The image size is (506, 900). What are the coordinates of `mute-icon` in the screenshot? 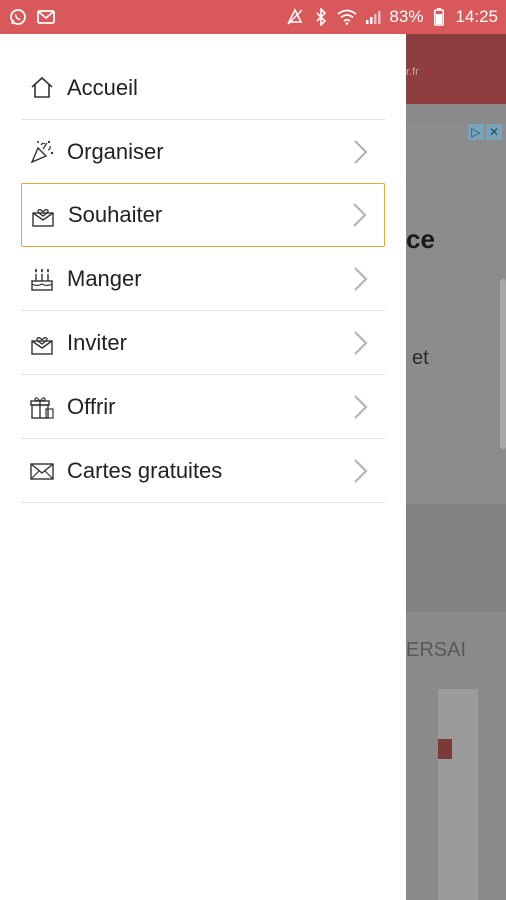 It's located at (295, 17).